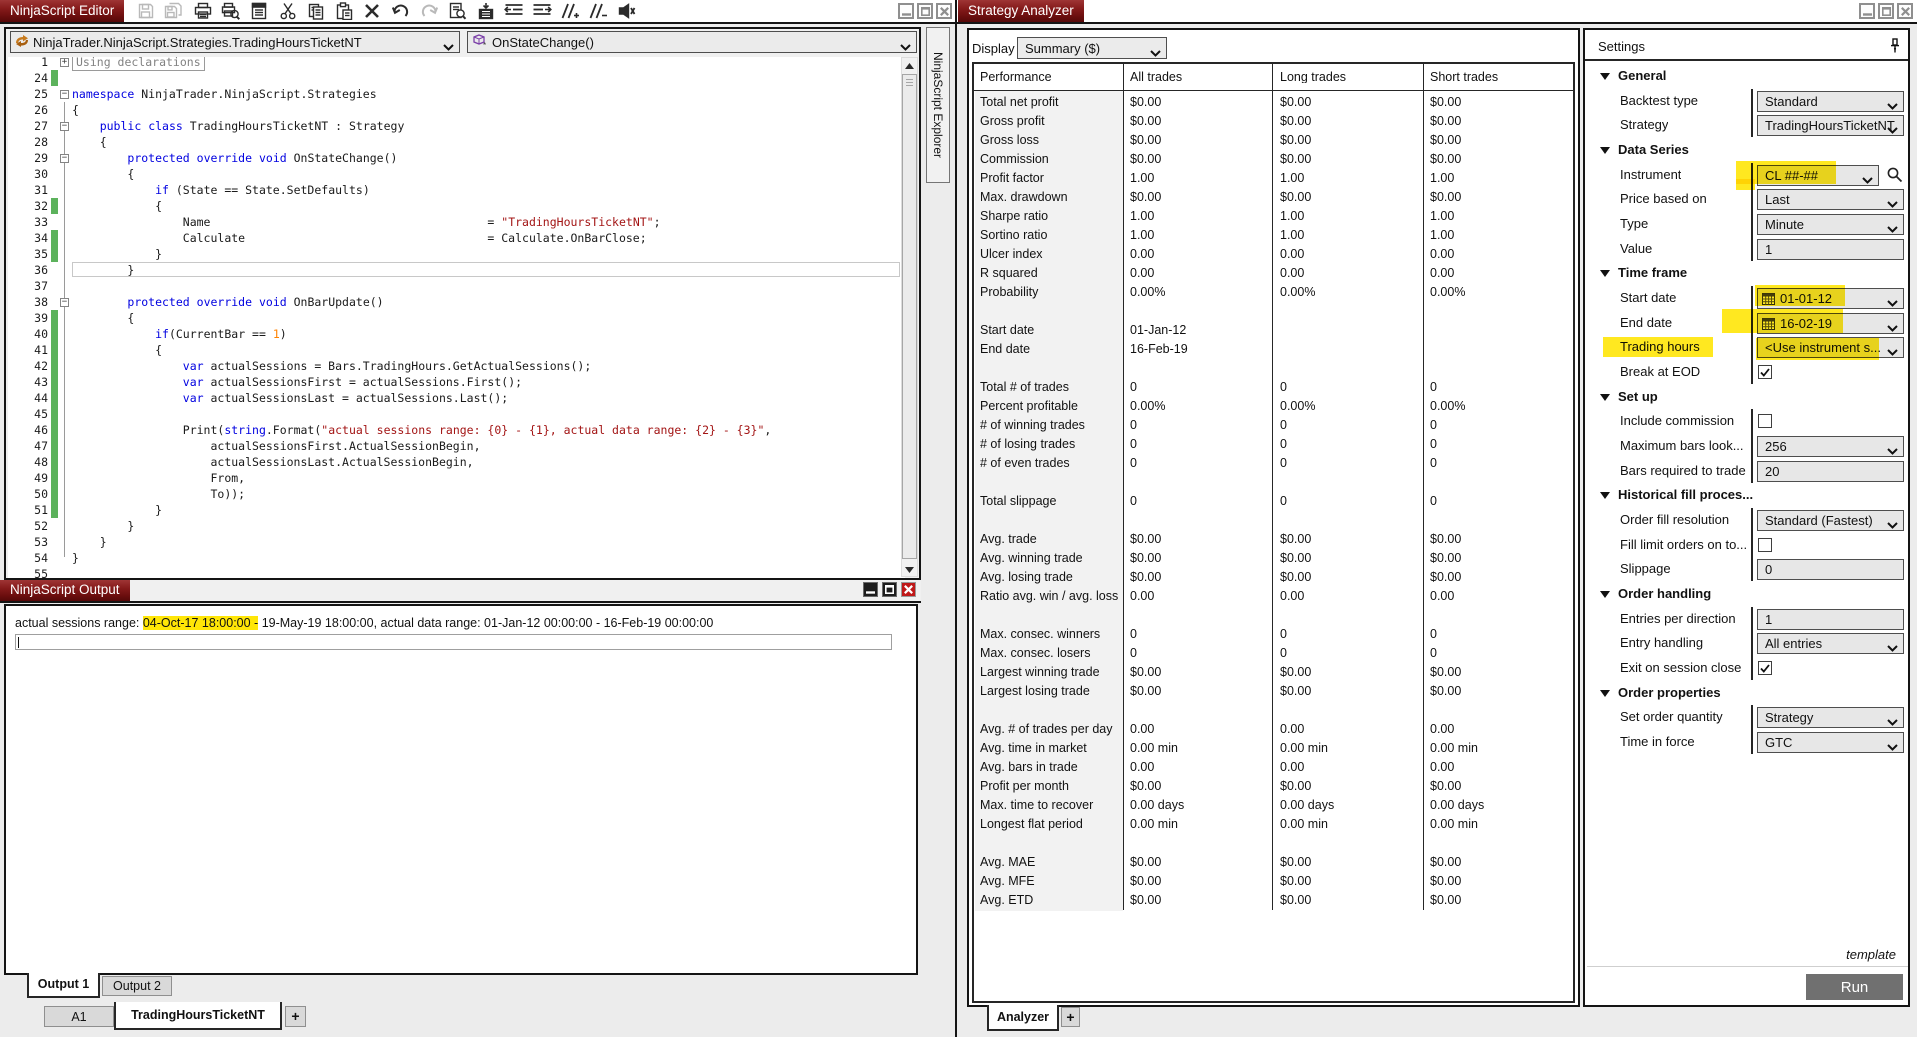  Describe the element at coordinates (456, 526) in the screenshot. I see `code-line-52: 52 }` at that location.